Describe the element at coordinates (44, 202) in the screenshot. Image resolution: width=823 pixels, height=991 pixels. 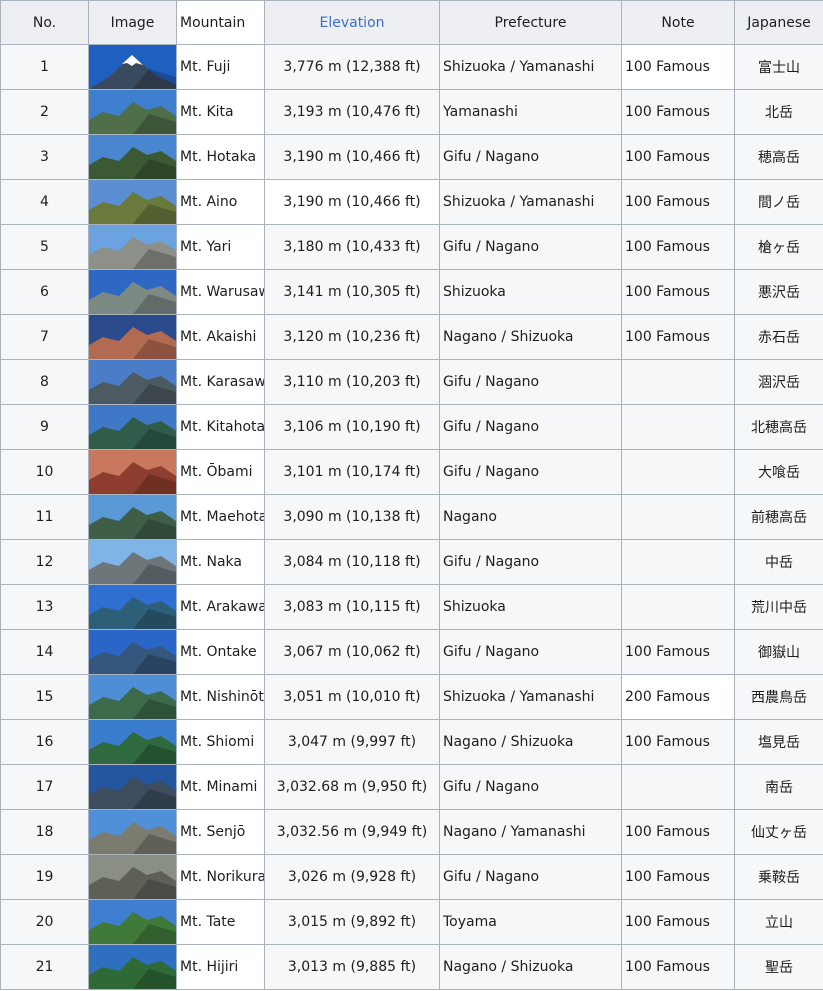
I see `cell-no: 4` at that location.